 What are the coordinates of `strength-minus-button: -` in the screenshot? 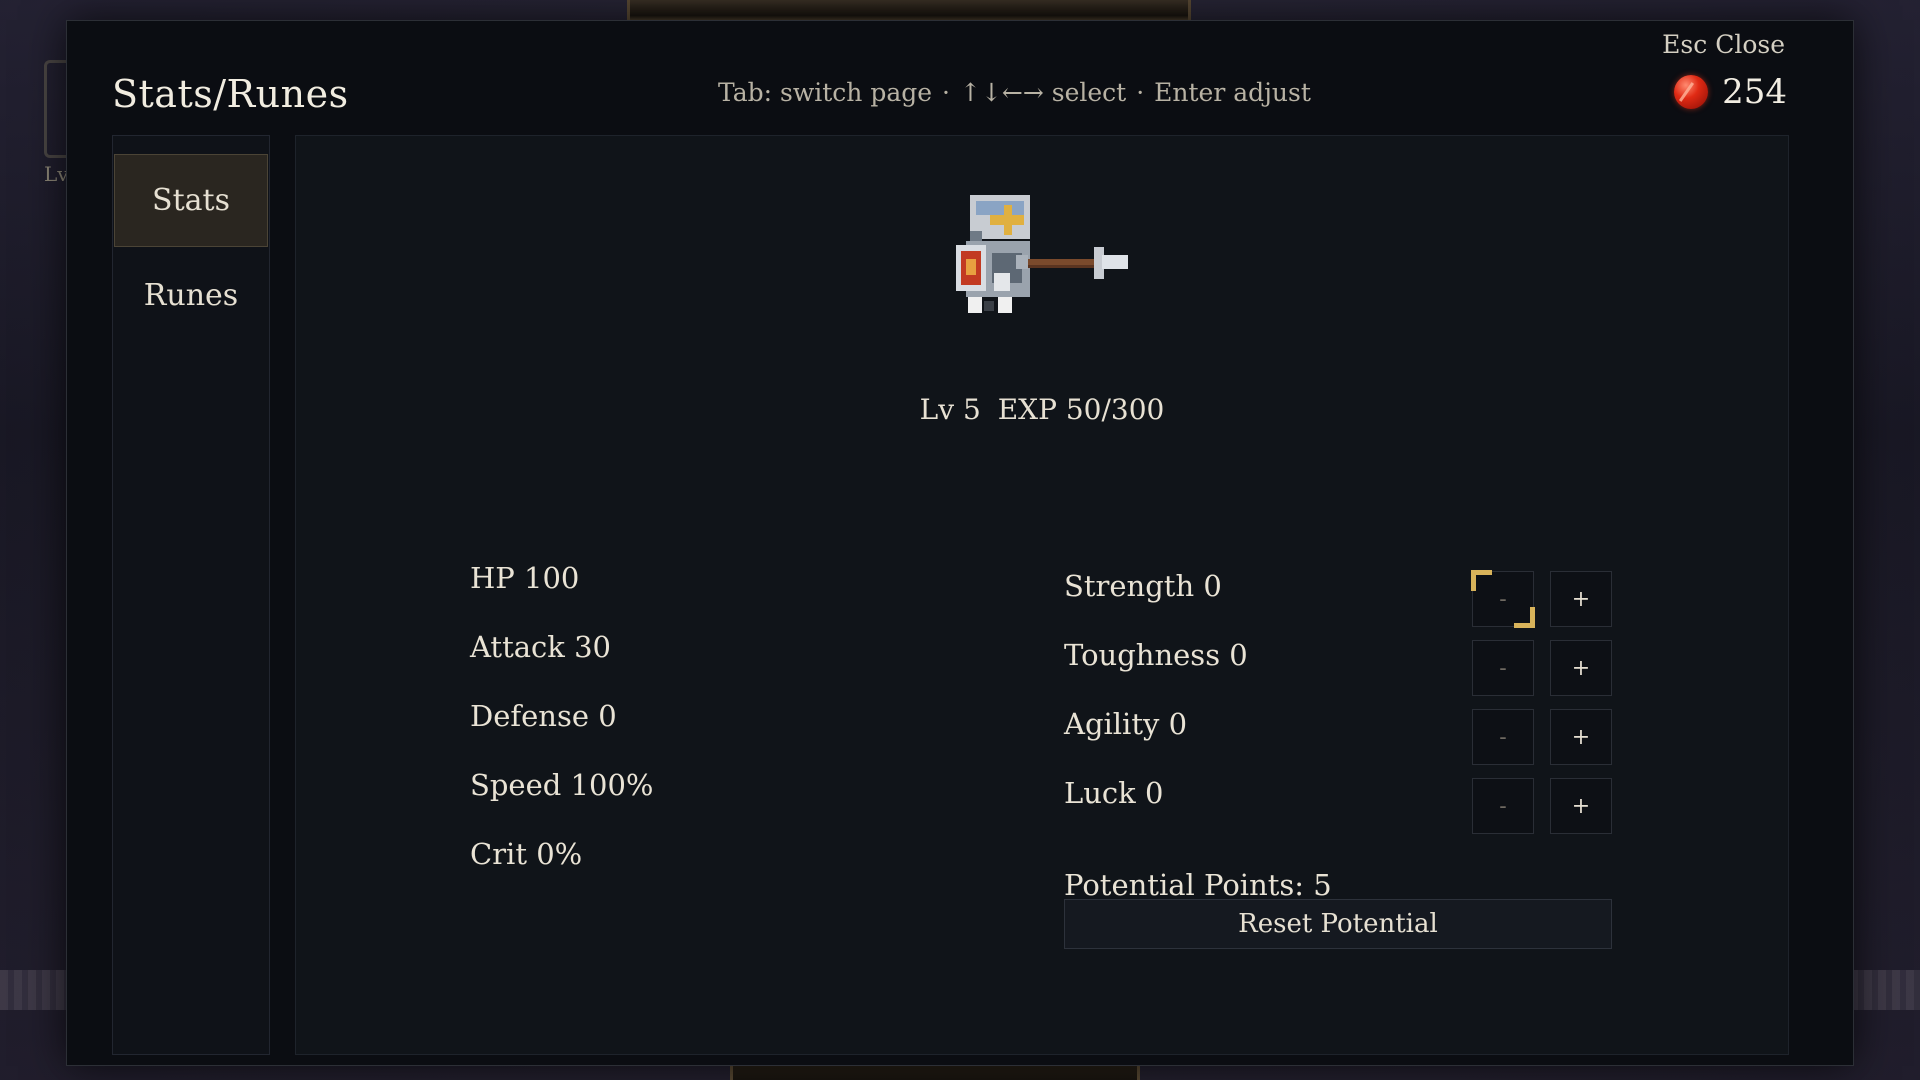 It's located at (1503, 599).